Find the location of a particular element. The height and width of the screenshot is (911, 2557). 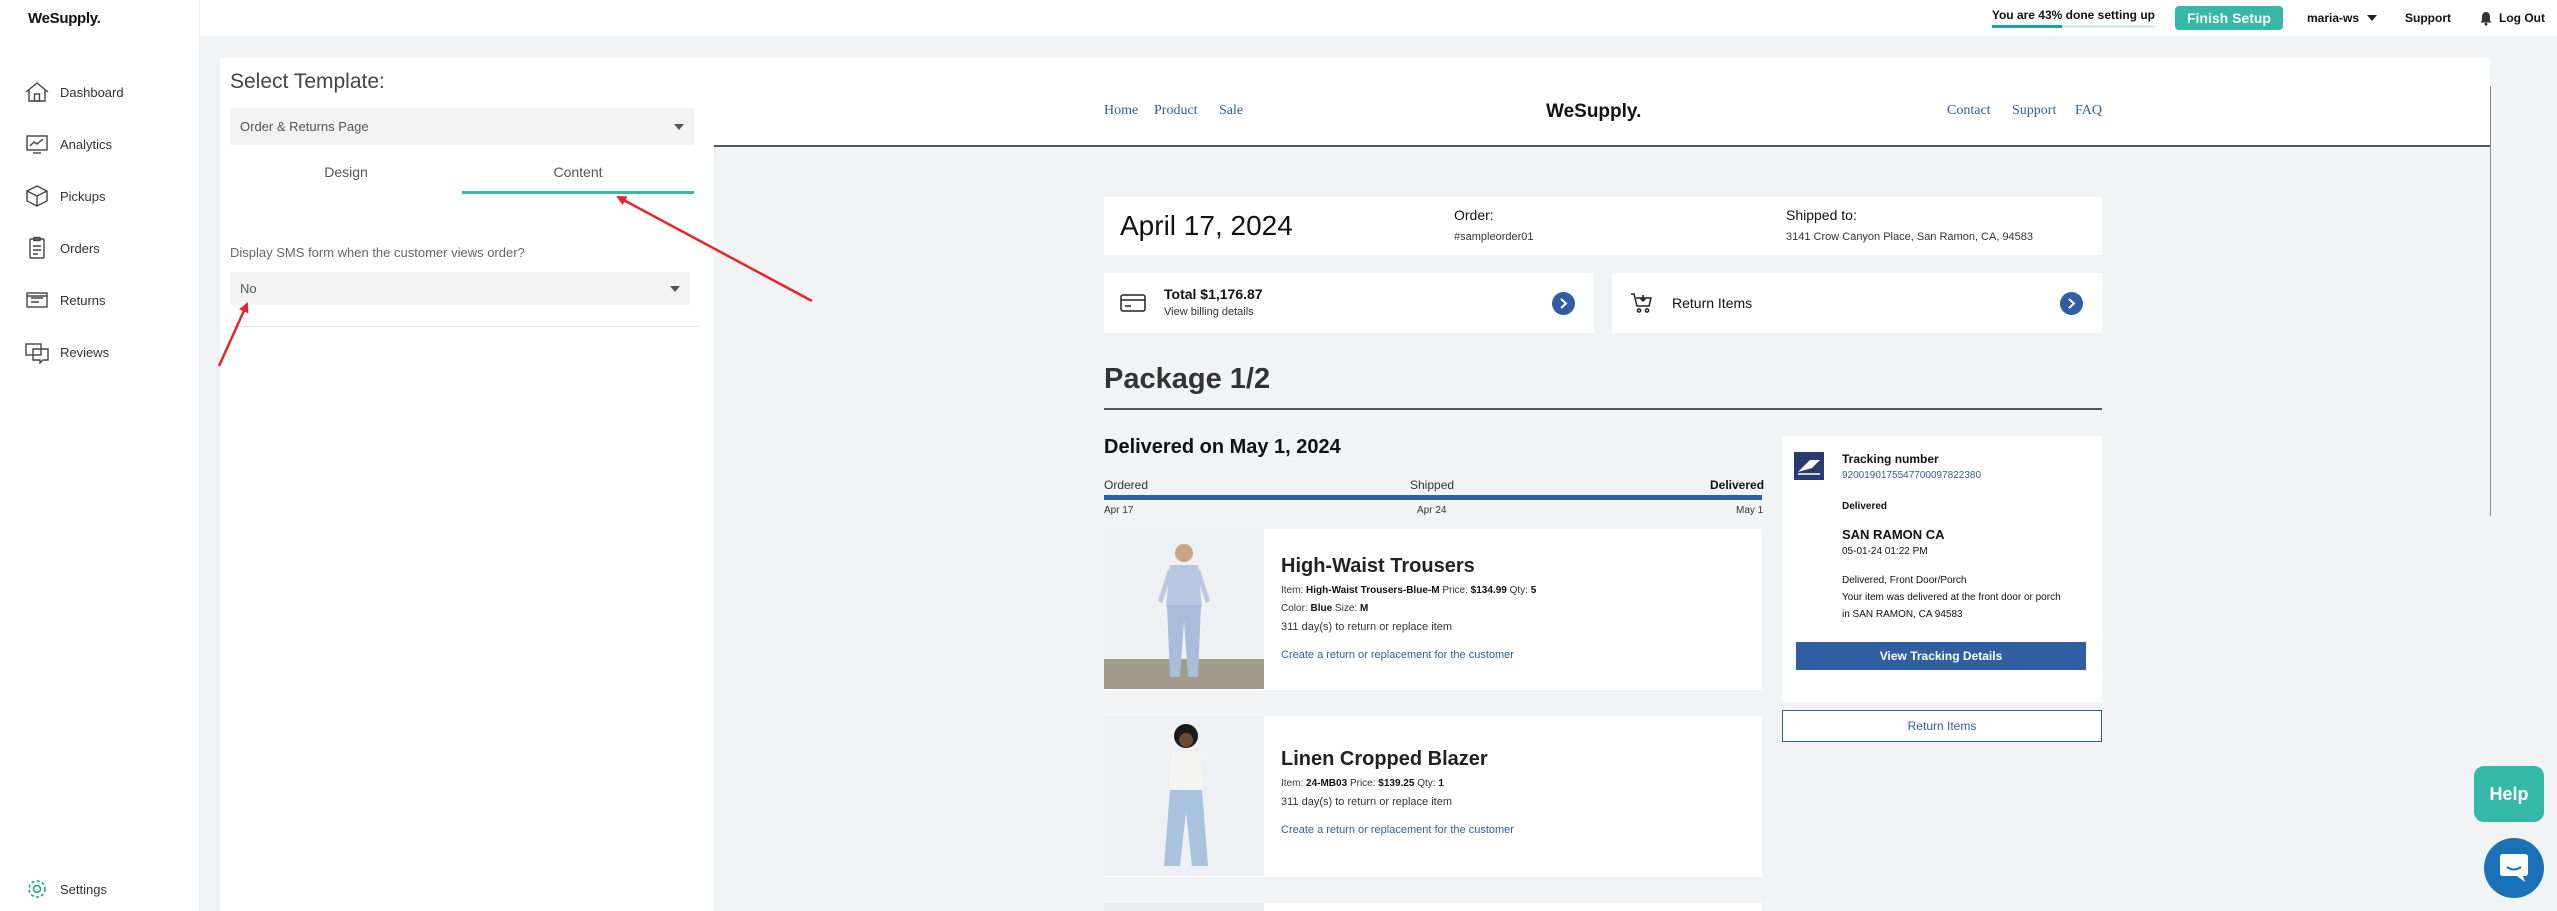

color-label: Color: is located at coordinates (1294, 608).